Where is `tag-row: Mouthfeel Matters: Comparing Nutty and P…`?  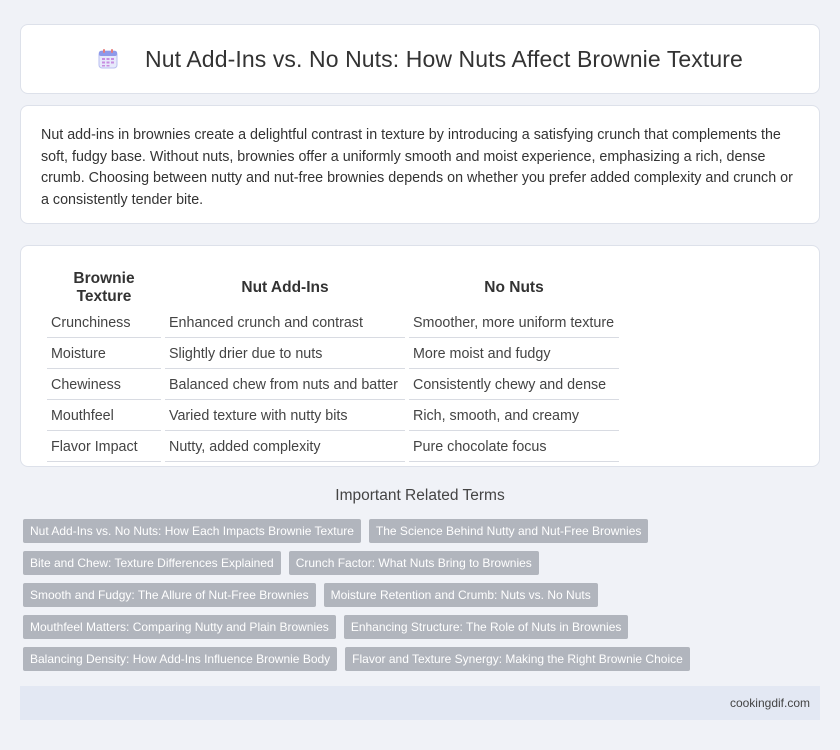 tag-row: Mouthfeel Matters: Comparing Nutty and P… is located at coordinates (423, 627).